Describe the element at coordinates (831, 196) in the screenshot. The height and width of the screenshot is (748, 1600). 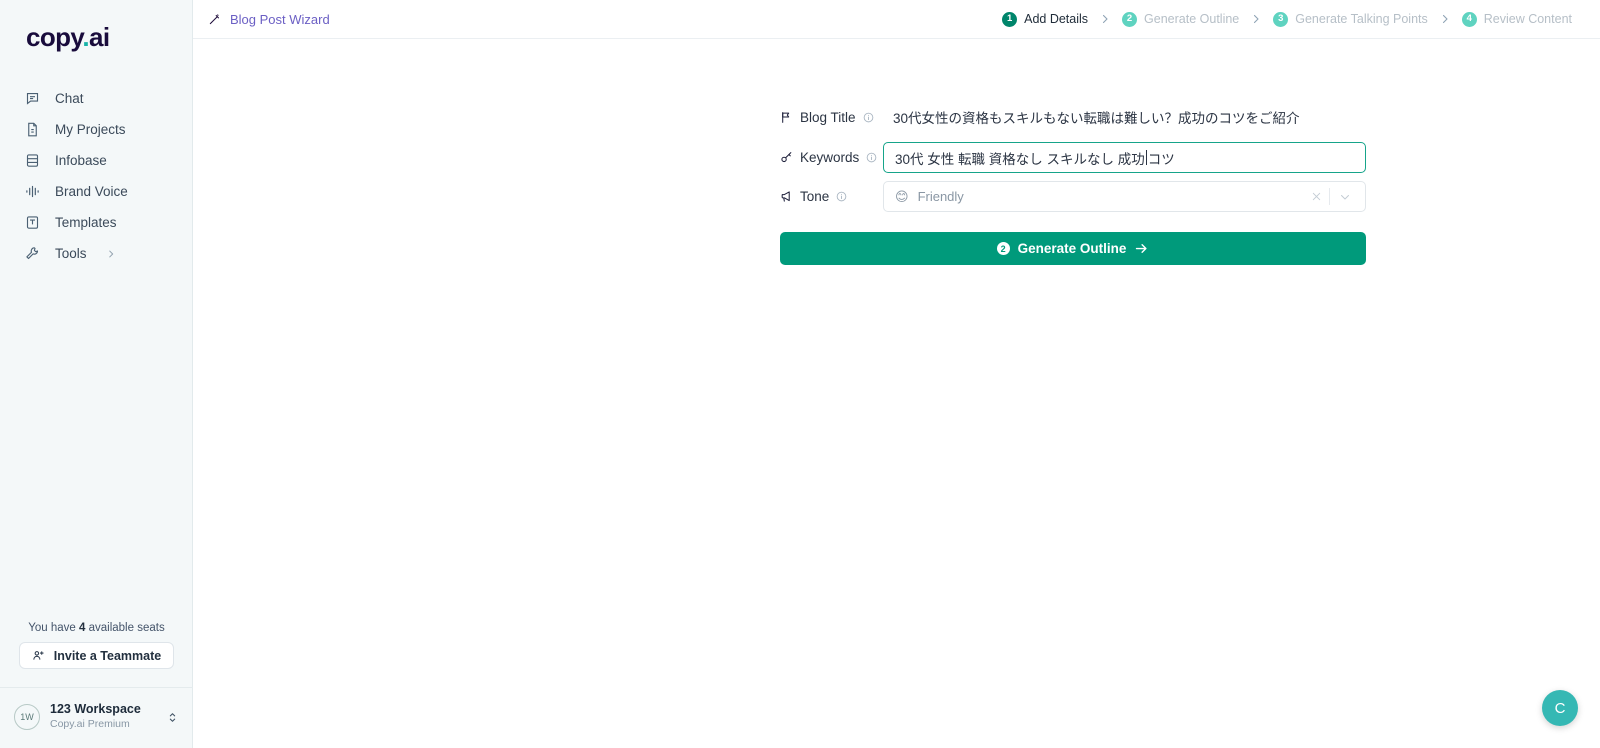
I see `tone-label: Tone` at that location.